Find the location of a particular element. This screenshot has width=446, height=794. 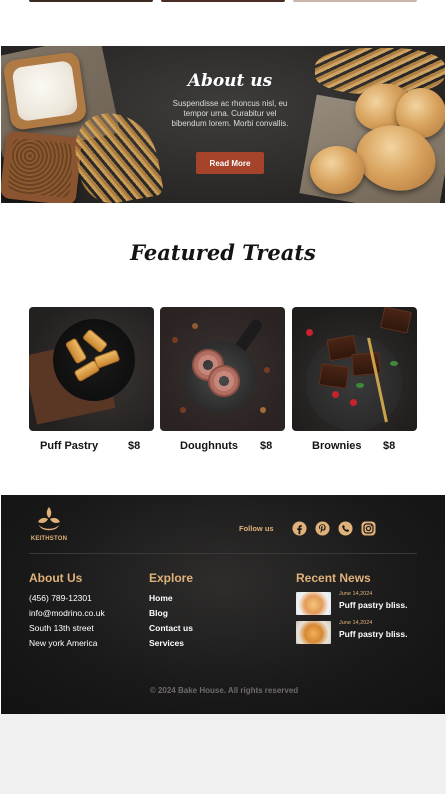

doughnut is located at coordinates (224, 381).